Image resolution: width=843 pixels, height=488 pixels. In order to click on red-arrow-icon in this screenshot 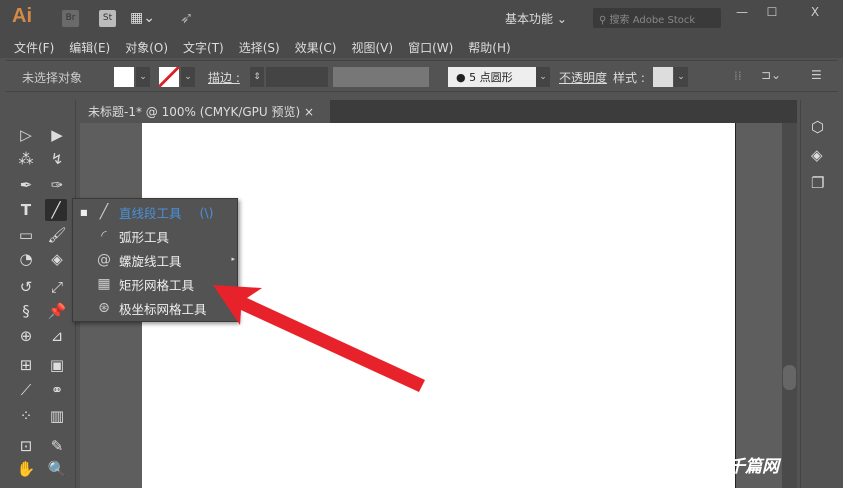, I will do `click(319, 338)`.